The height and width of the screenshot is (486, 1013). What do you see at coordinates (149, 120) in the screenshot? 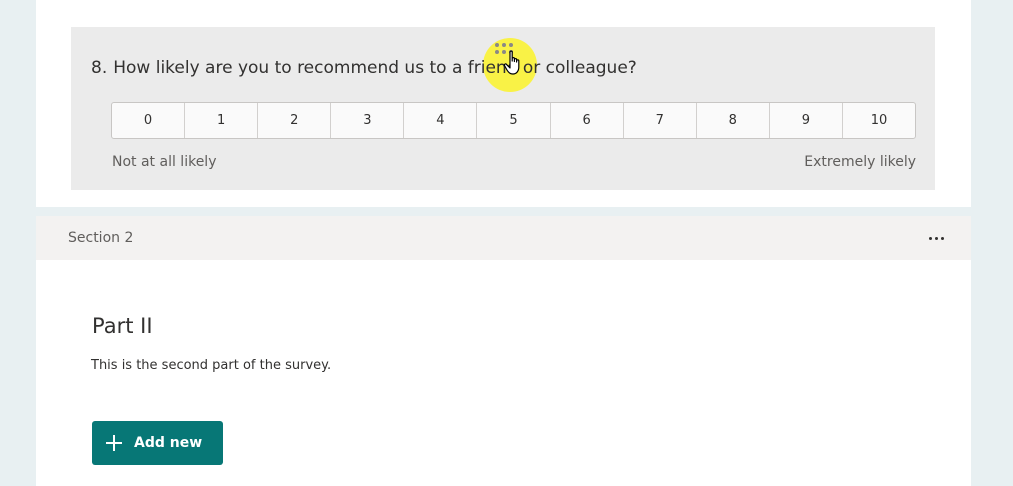
I see `scale-option-0: 0` at bounding box center [149, 120].